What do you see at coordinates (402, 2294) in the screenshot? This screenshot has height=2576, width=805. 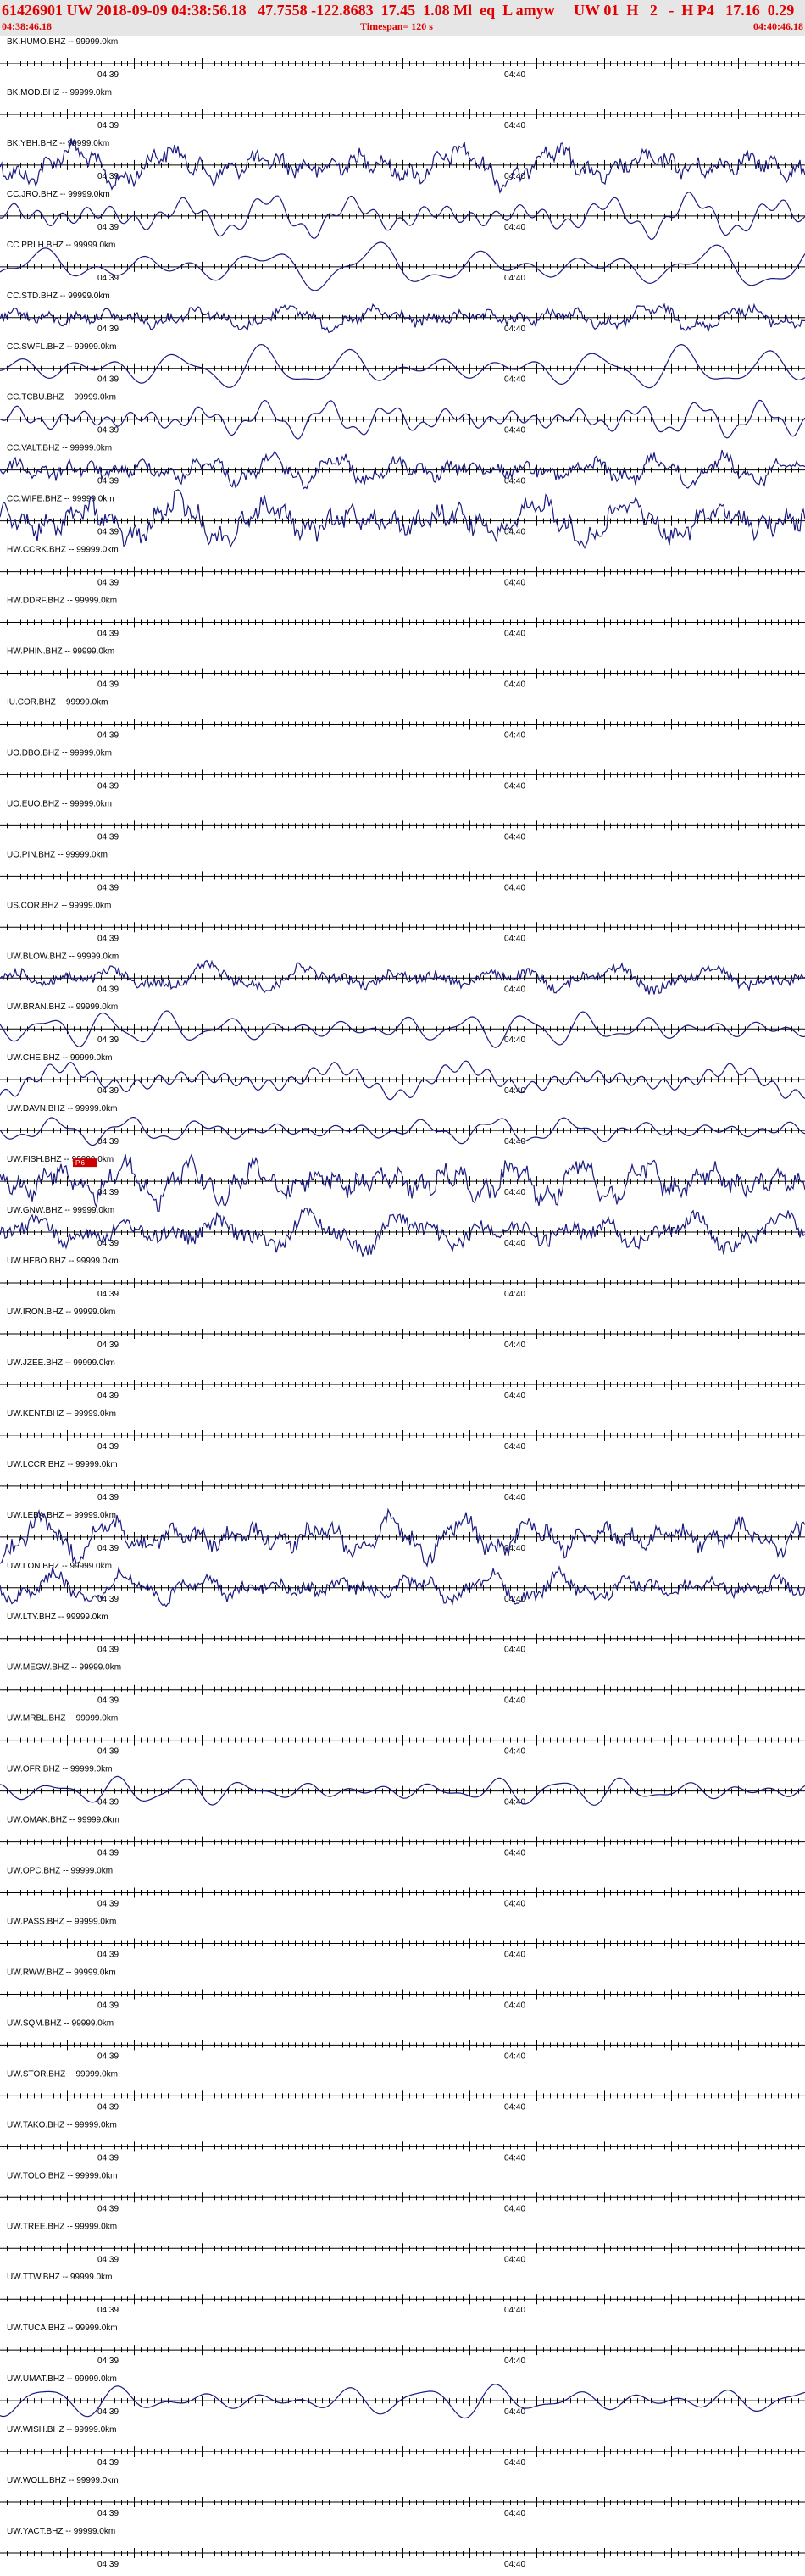 I see `trace-uw-ttw-bhz: UW.TTW.BHZ -- 99999.0km 04:39 04:40` at bounding box center [402, 2294].